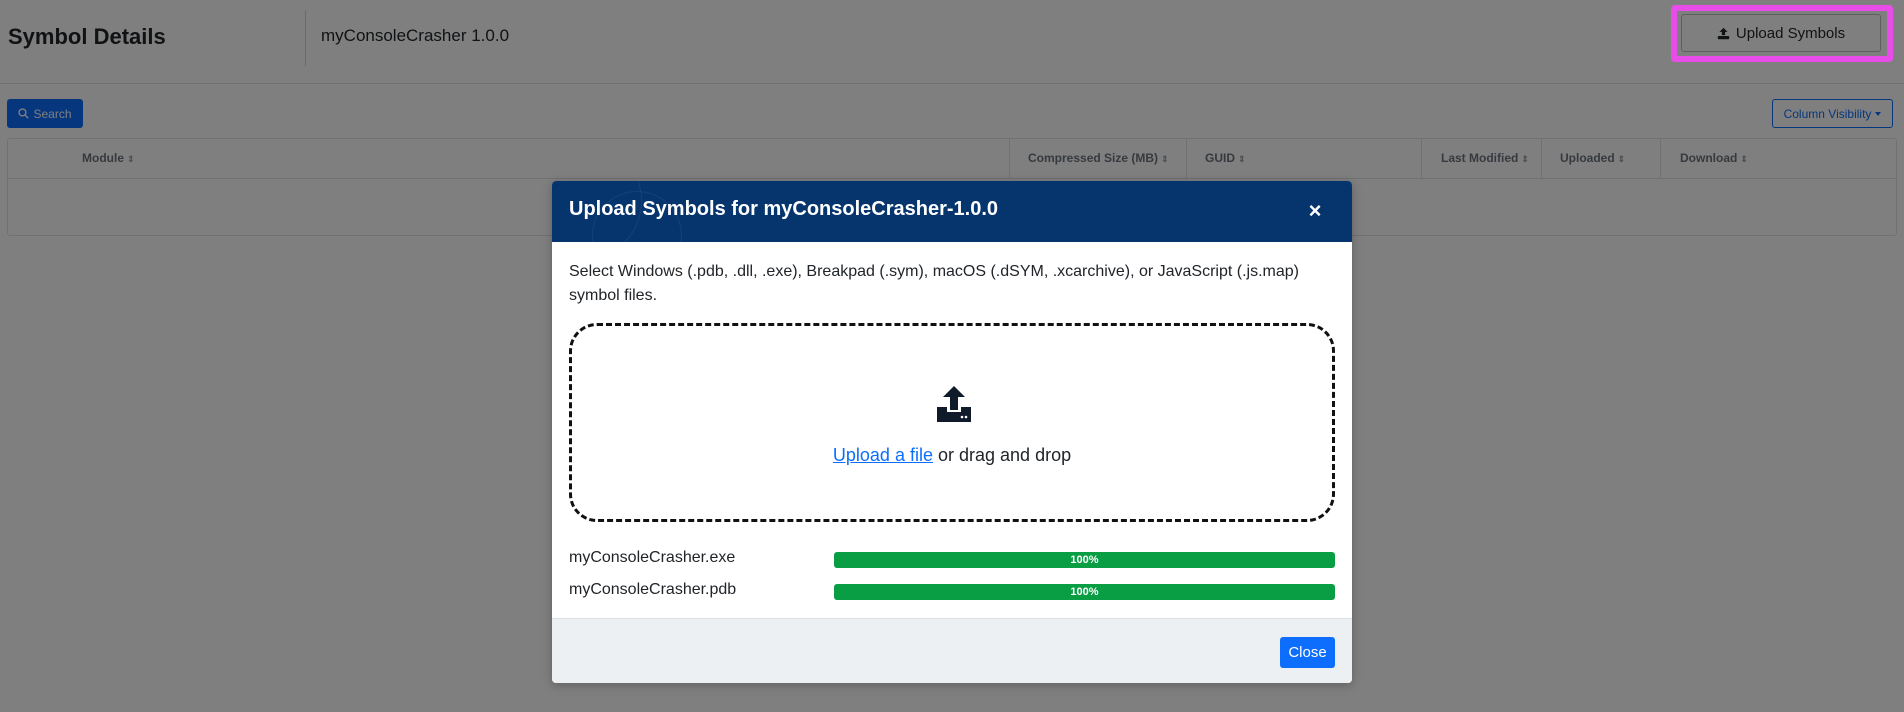 This screenshot has height=712, width=1904. What do you see at coordinates (1005, 455) in the screenshot?
I see `drag-drop-text: or drag and drop` at bounding box center [1005, 455].